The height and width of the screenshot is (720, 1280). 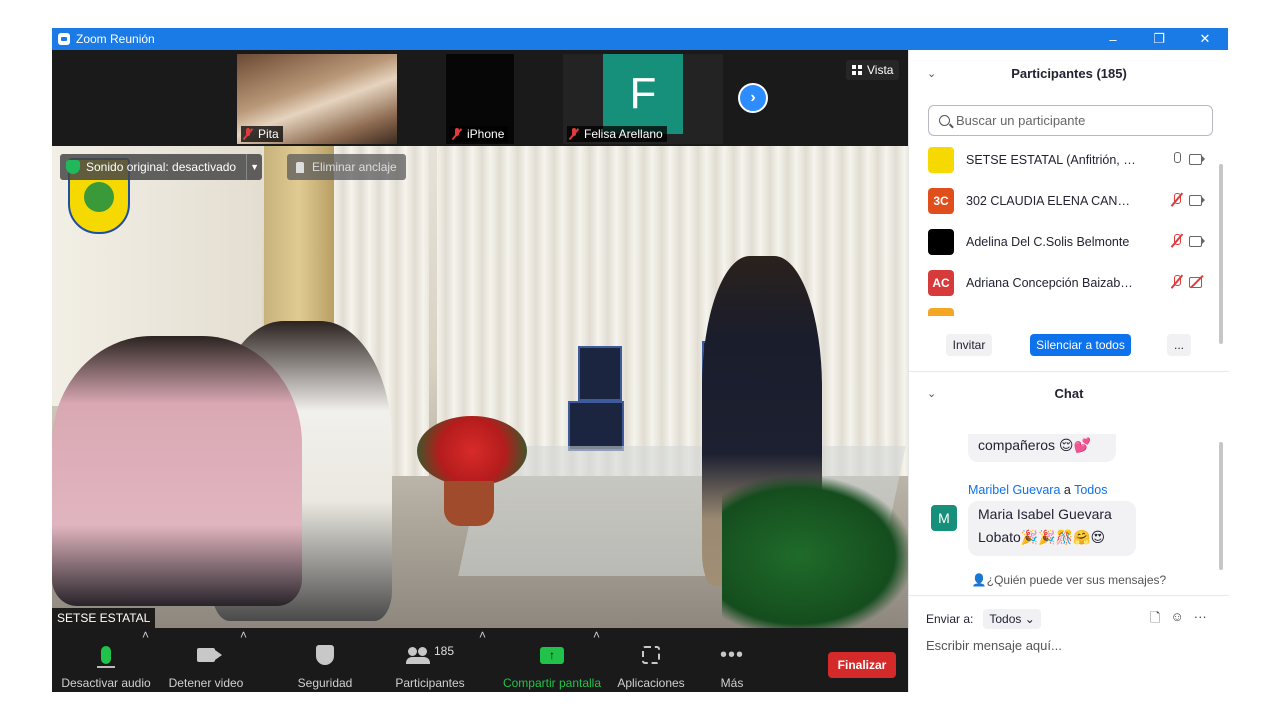 What do you see at coordinates (317, 99) in the screenshot?
I see `thumbnail-pita: Pita` at bounding box center [317, 99].